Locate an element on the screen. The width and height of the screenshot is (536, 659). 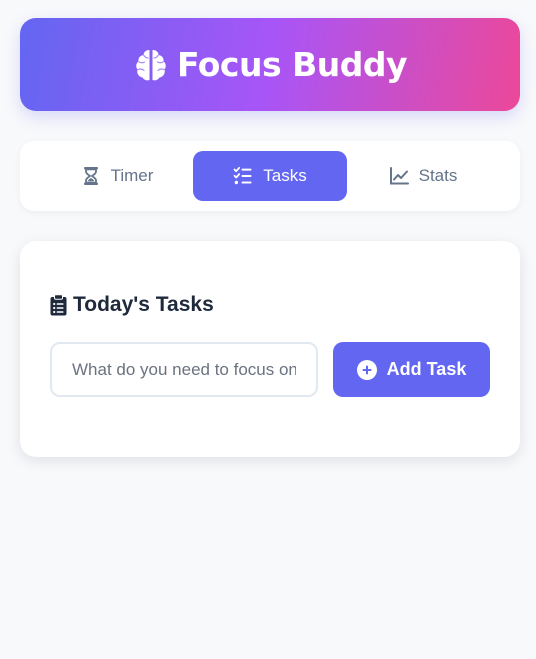
tasks-heading-text: Today's Tasks is located at coordinates (143, 304).